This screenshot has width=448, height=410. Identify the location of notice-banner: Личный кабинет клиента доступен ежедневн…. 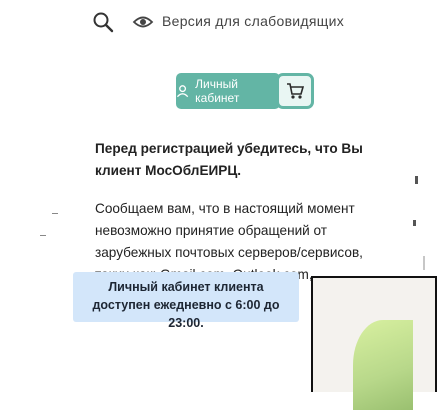
(186, 301).